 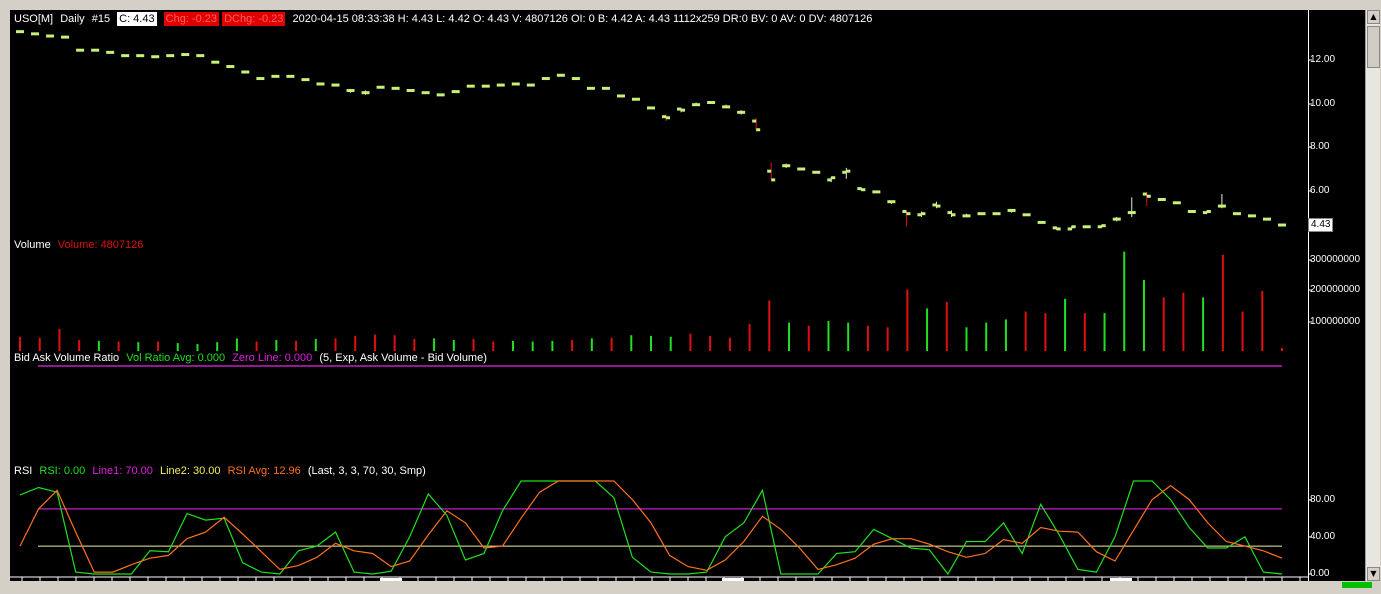 What do you see at coordinates (100, 245) in the screenshot?
I see `volume-value: Volume: 4807126` at bounding box center [100, 245].